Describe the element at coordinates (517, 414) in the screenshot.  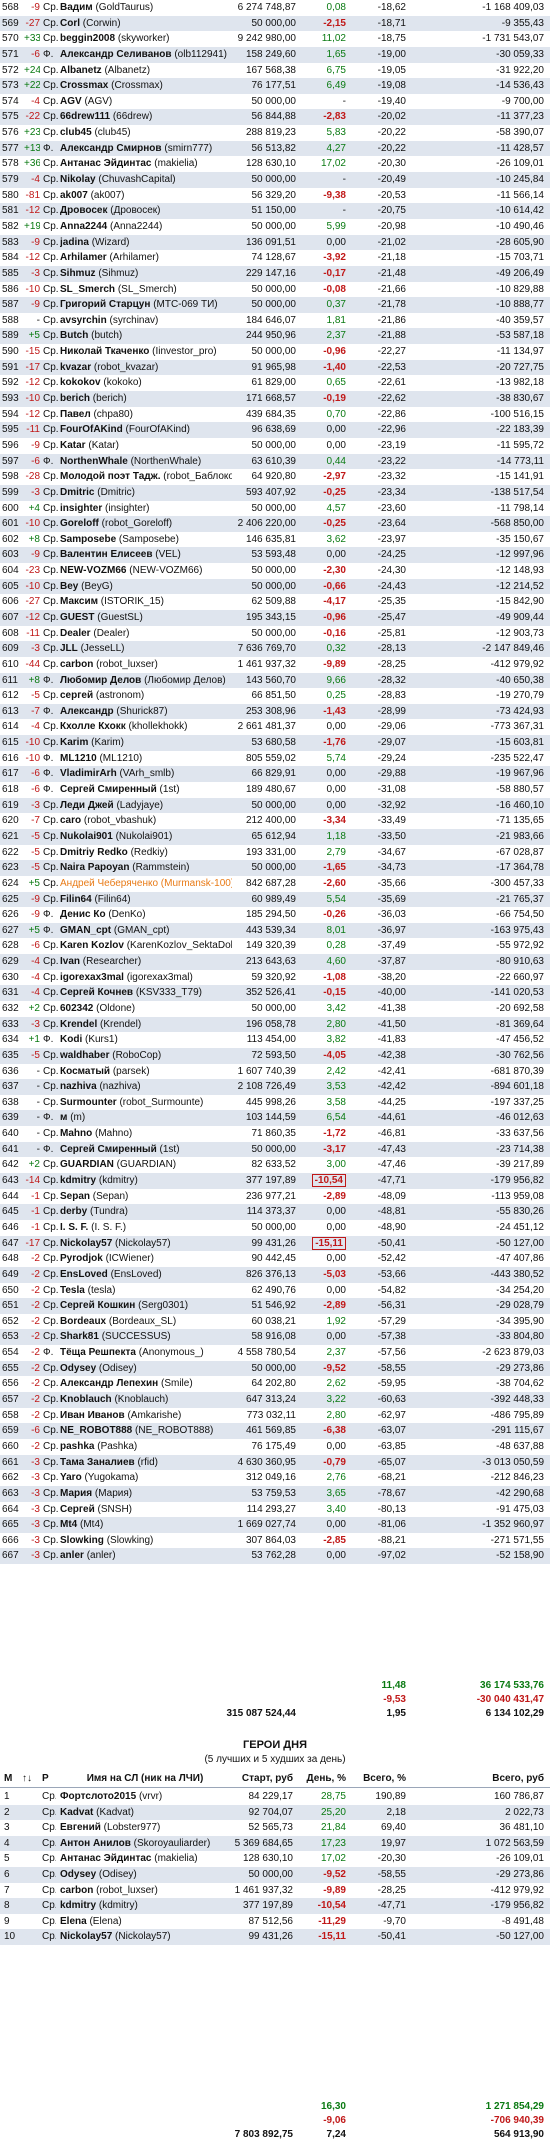
I see `total-rub-cell: -100 516,15` at that location.